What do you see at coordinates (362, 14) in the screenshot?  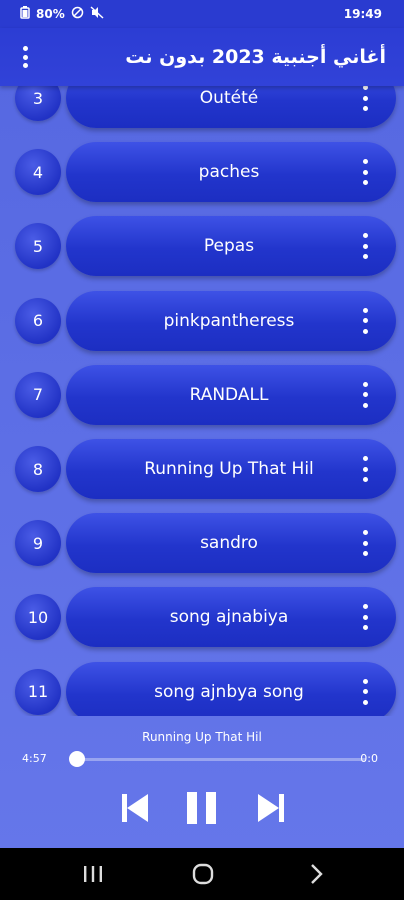 I see `clock: 19:49` at bounding box center [362, 14].